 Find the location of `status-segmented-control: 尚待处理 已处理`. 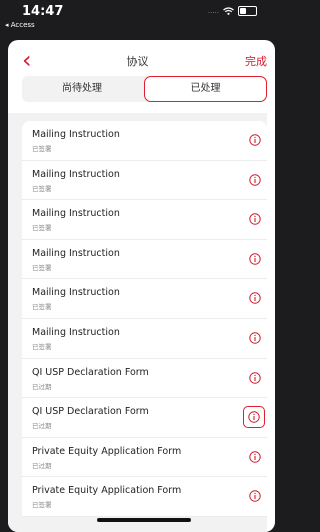

status-segmented-control: 尚待处理 已处理 is located at coordinates (144, 89).